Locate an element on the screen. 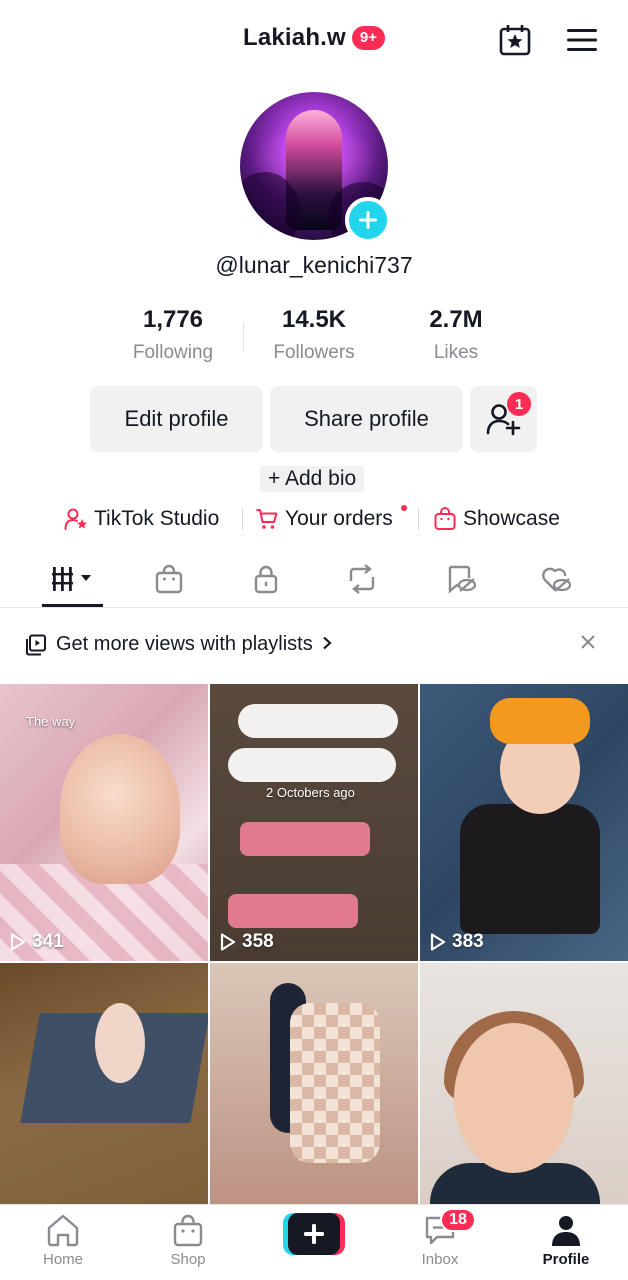 The height and width of the screenshot is (1280, 628). quick-link-label: Your orders is located at coordinates (339, 518).